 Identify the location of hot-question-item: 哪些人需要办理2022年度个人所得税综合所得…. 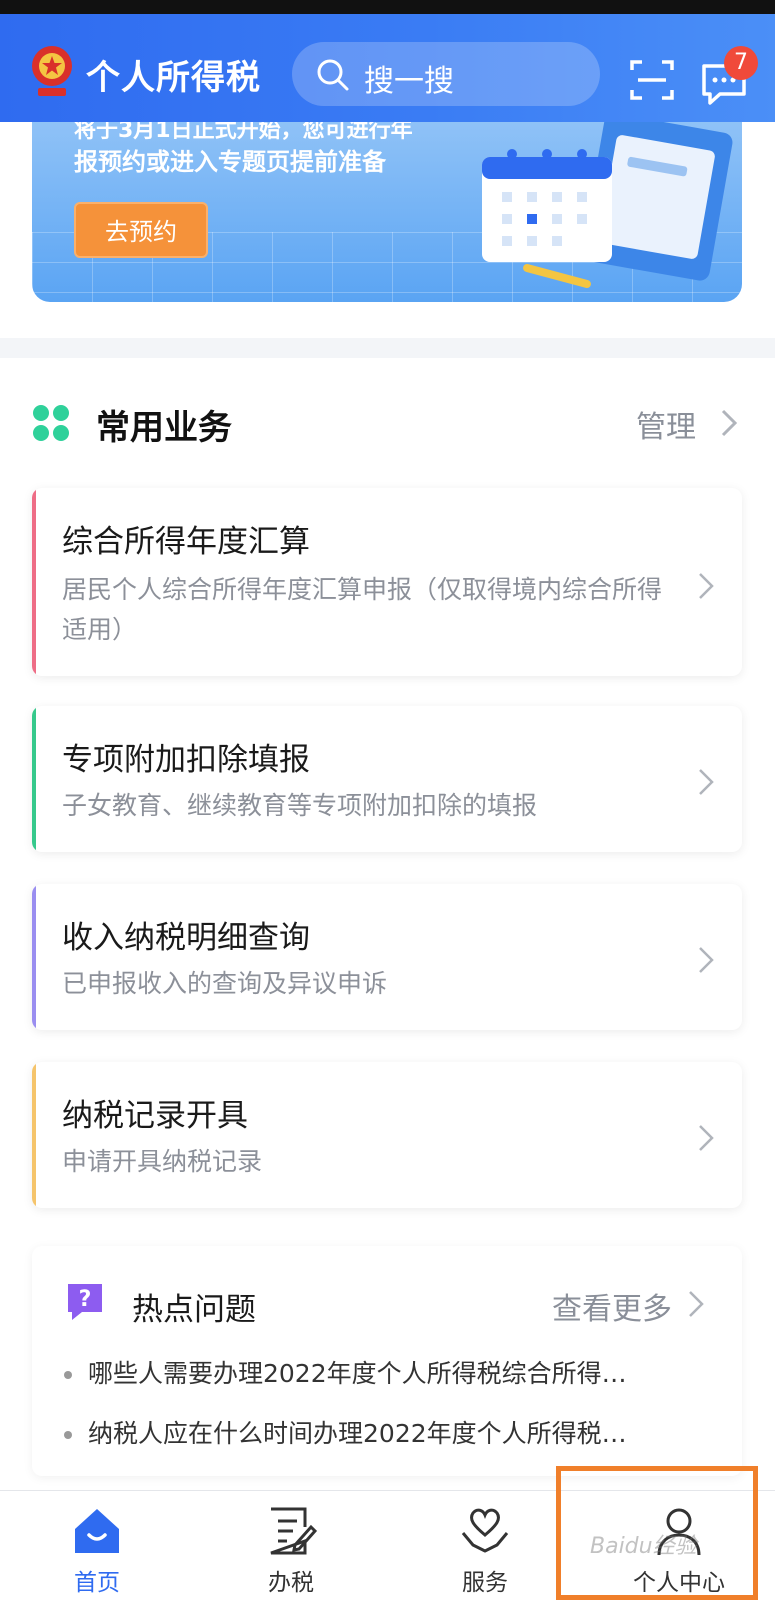
(394, 1372).